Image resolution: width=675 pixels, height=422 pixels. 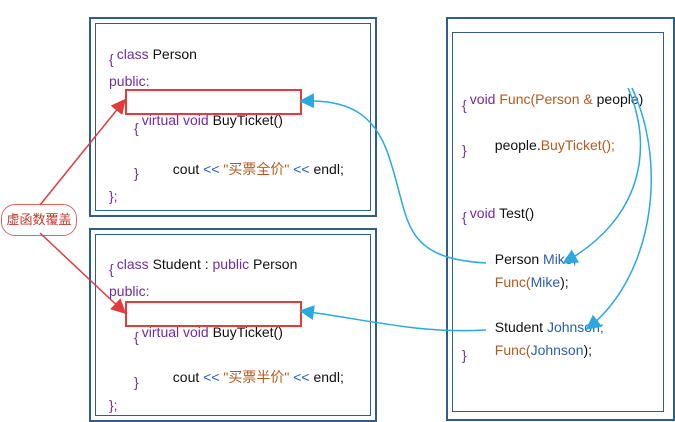 What do you see at coordinates (83, 273) in the screenshot?
I see `red-arrow-to-student` at bounding box center [83, 273].